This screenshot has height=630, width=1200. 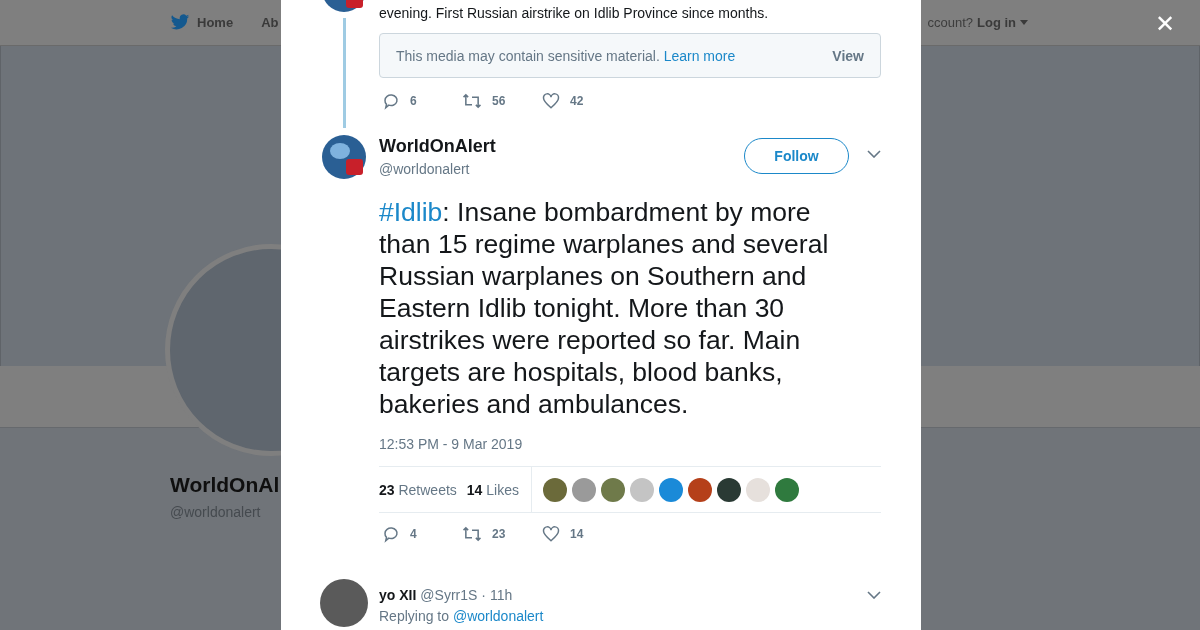 I want to click on tweet-text: #Idlib: Insane bombardment by more than 15 regime warplanes and several Russian warplanes on Southern and Eastern Idlib tonight. More than 30 airstrikes were reported so far. Main targets are hospitals, blood banks, bakeries and ambulances., so click(x=604, y=308).